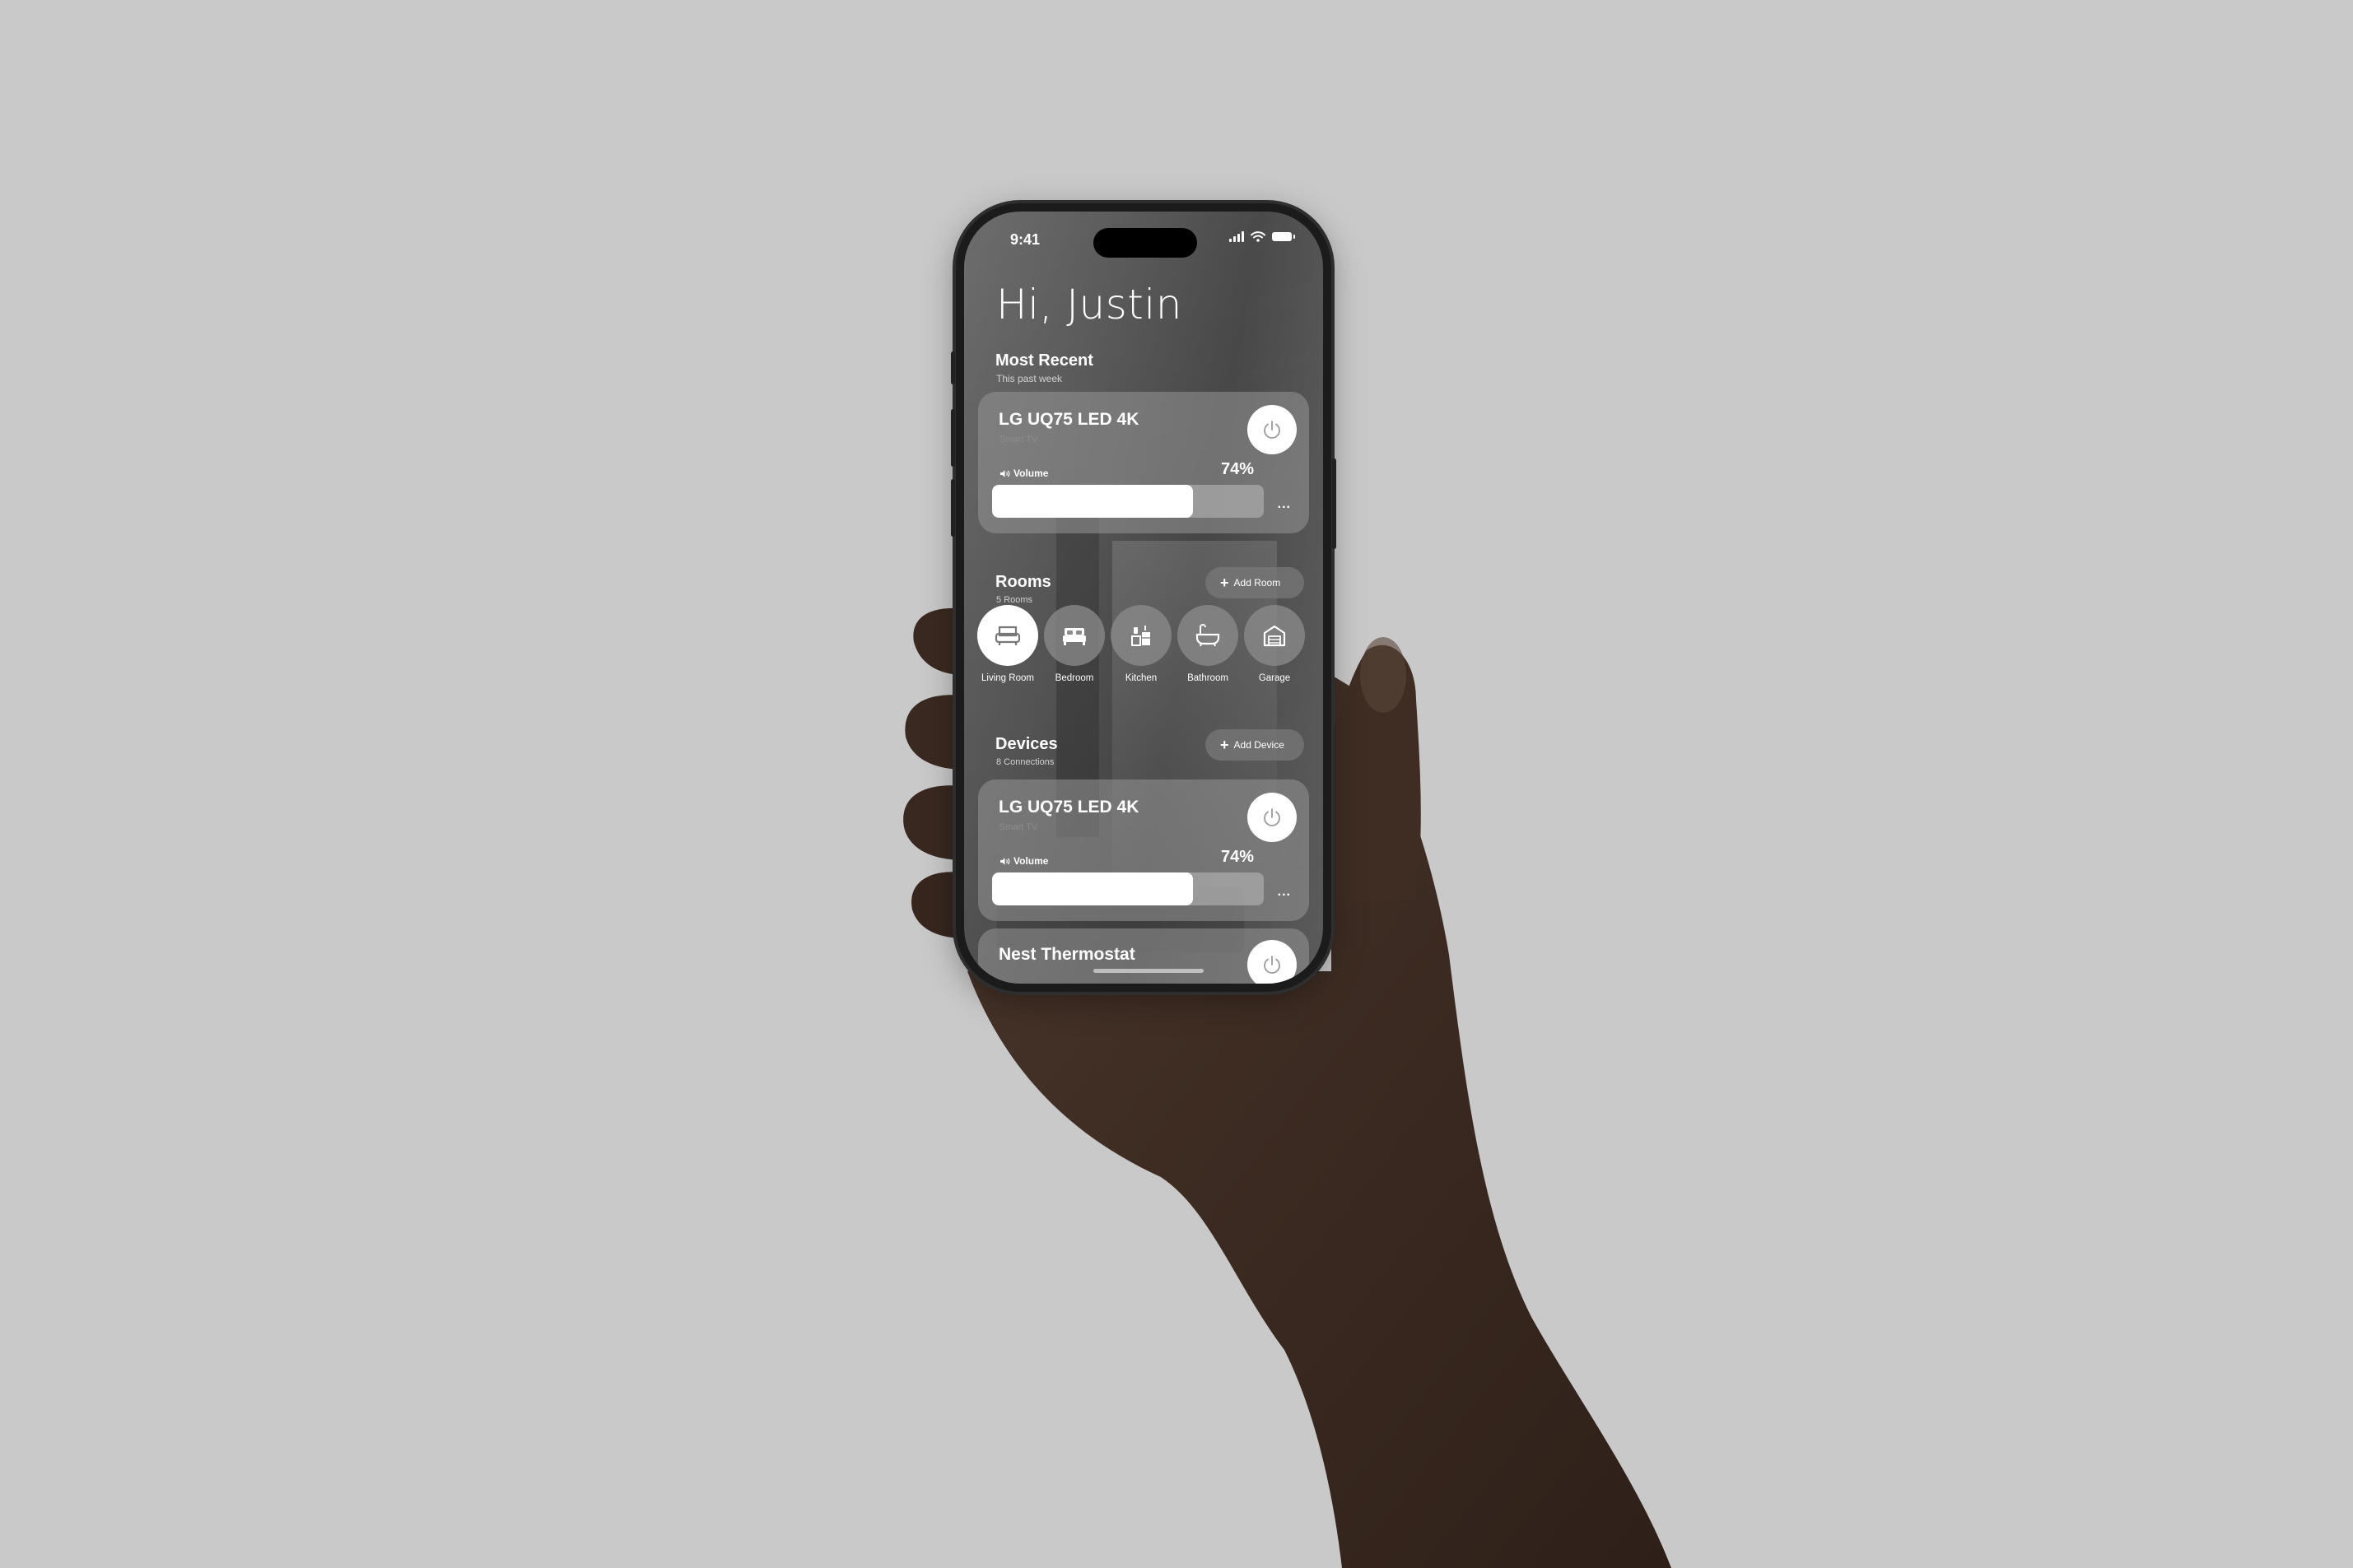 The height and width of the screenshot is (1568, 2353). I want to click on room-bedroom: Bedroom, so click(1074, 644).